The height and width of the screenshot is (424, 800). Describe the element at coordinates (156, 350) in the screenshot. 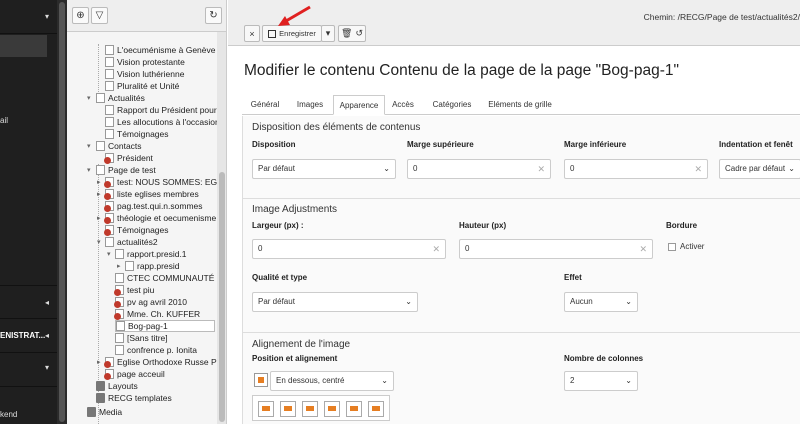

I see `tree-node: confrence p. Ionita` at that location.